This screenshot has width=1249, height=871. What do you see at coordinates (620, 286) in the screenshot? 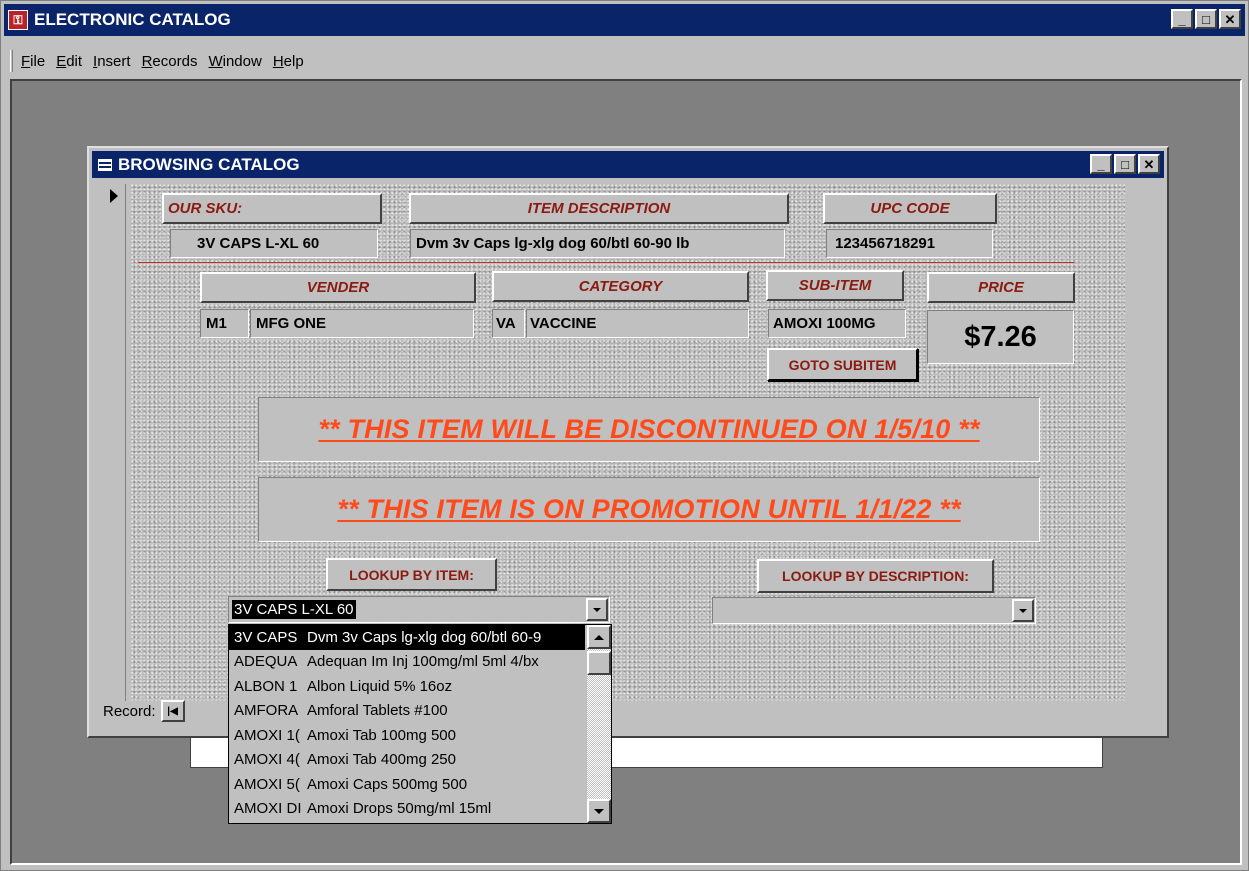
I see `category-label: CATEGORY` at bounding box center [620, 286].